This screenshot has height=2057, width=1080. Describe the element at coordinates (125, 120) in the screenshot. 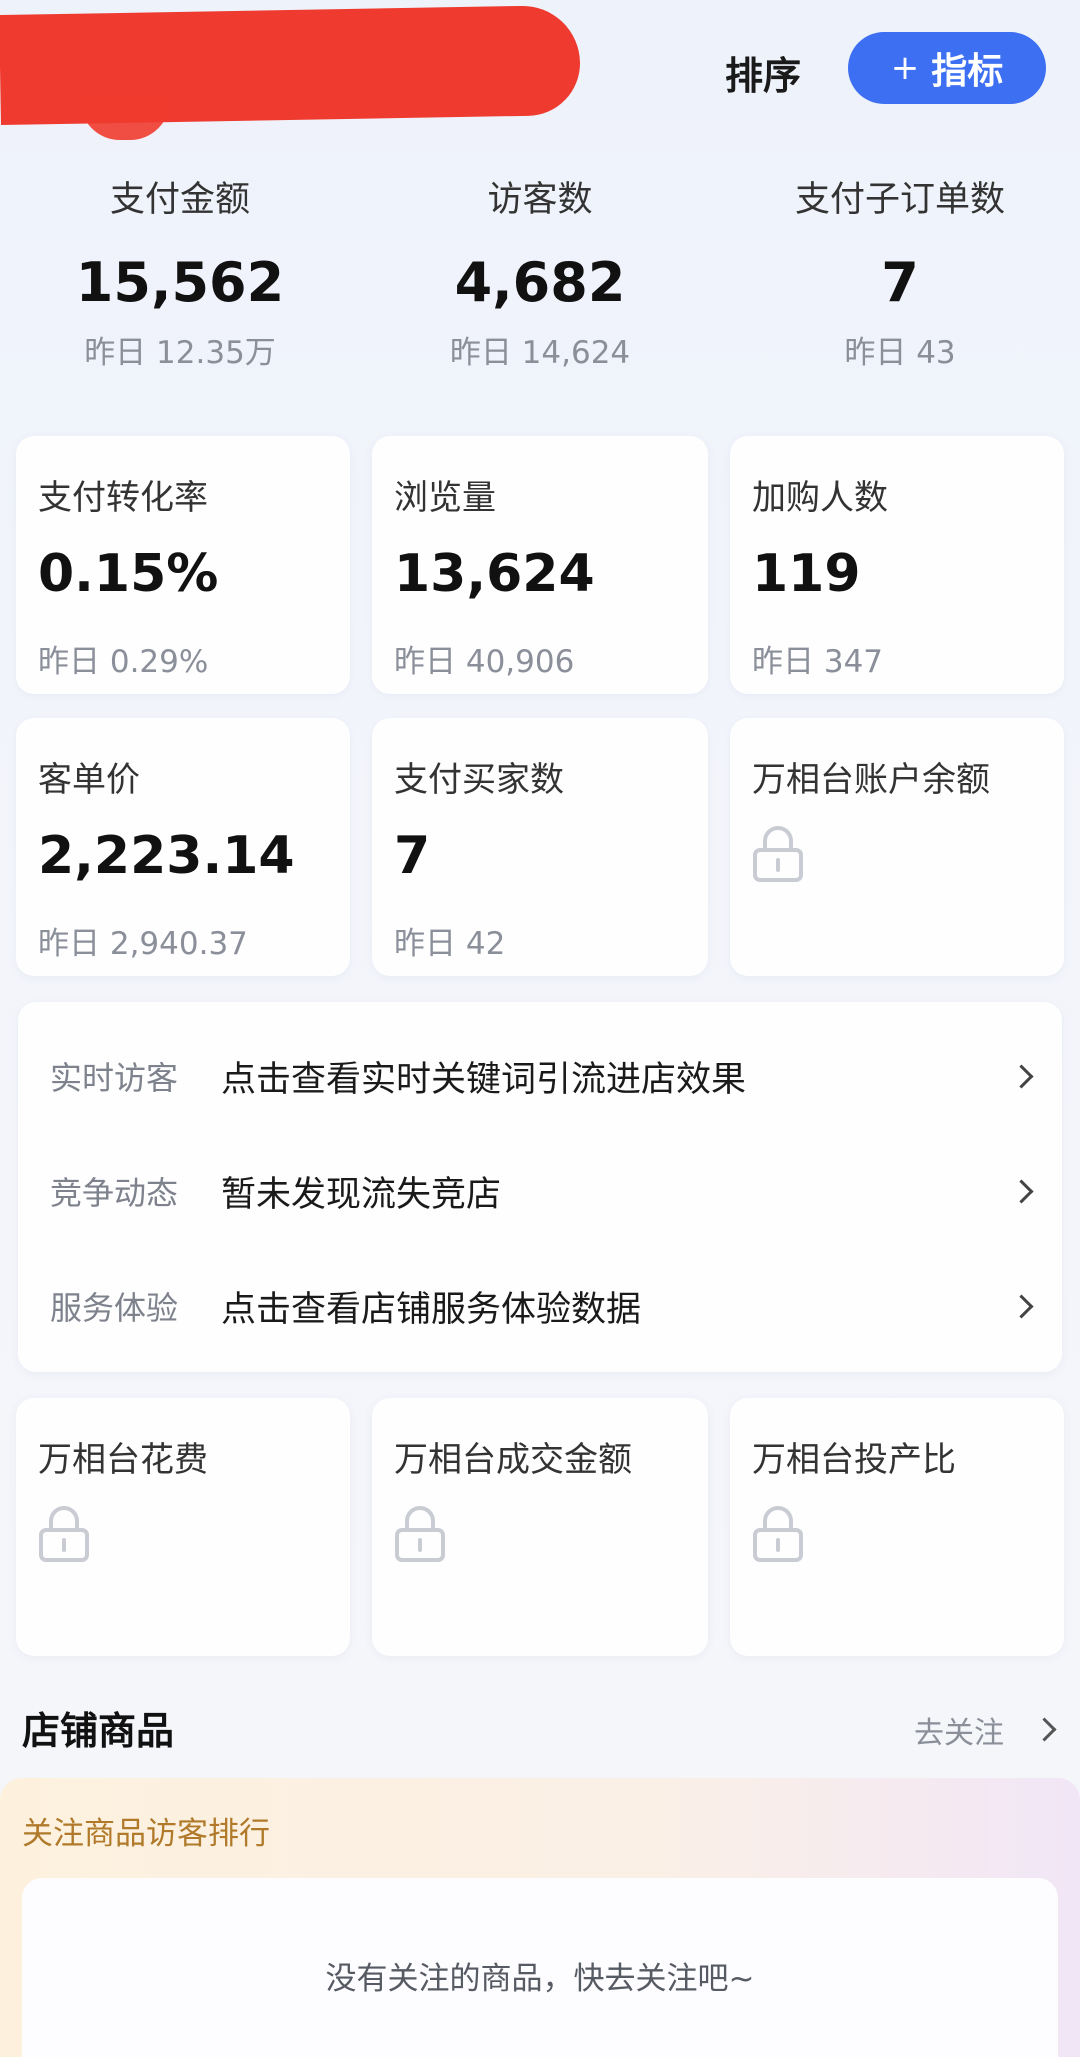

I see `redacted-store-avatar` at that location.